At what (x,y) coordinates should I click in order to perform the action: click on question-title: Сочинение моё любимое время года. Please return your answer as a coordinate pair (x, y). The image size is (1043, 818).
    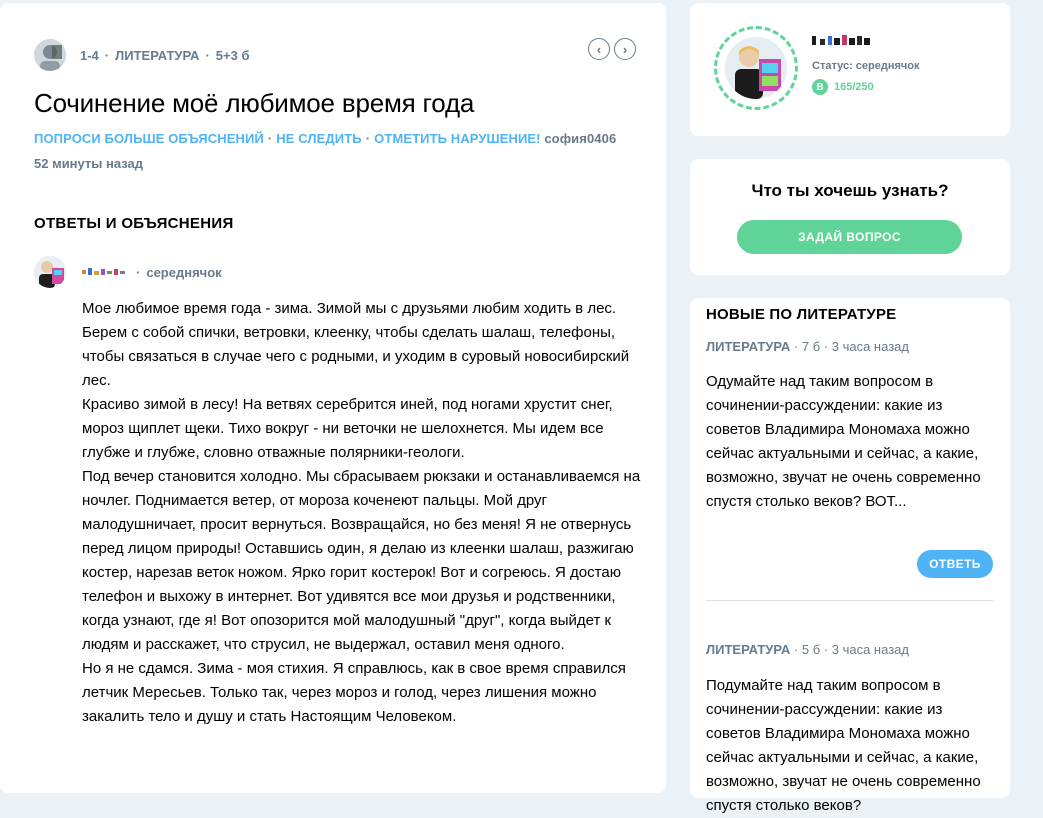
    Looking at the image, I should click on (254, 103).